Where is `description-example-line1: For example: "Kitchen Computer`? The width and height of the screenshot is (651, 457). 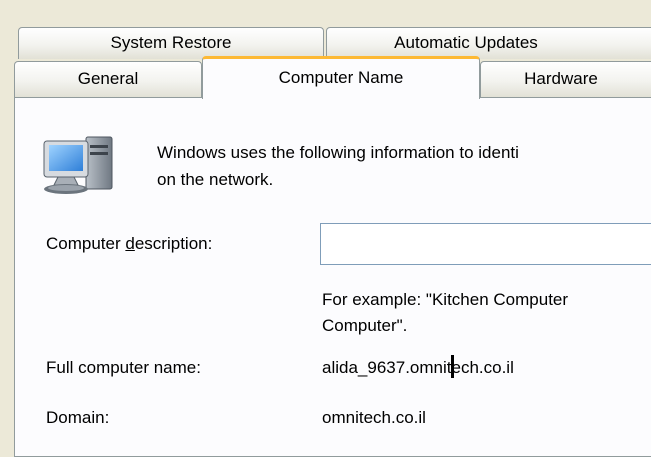
description-example-line1: For example: "Kitchen Computer is located at coordinates (445, 299).